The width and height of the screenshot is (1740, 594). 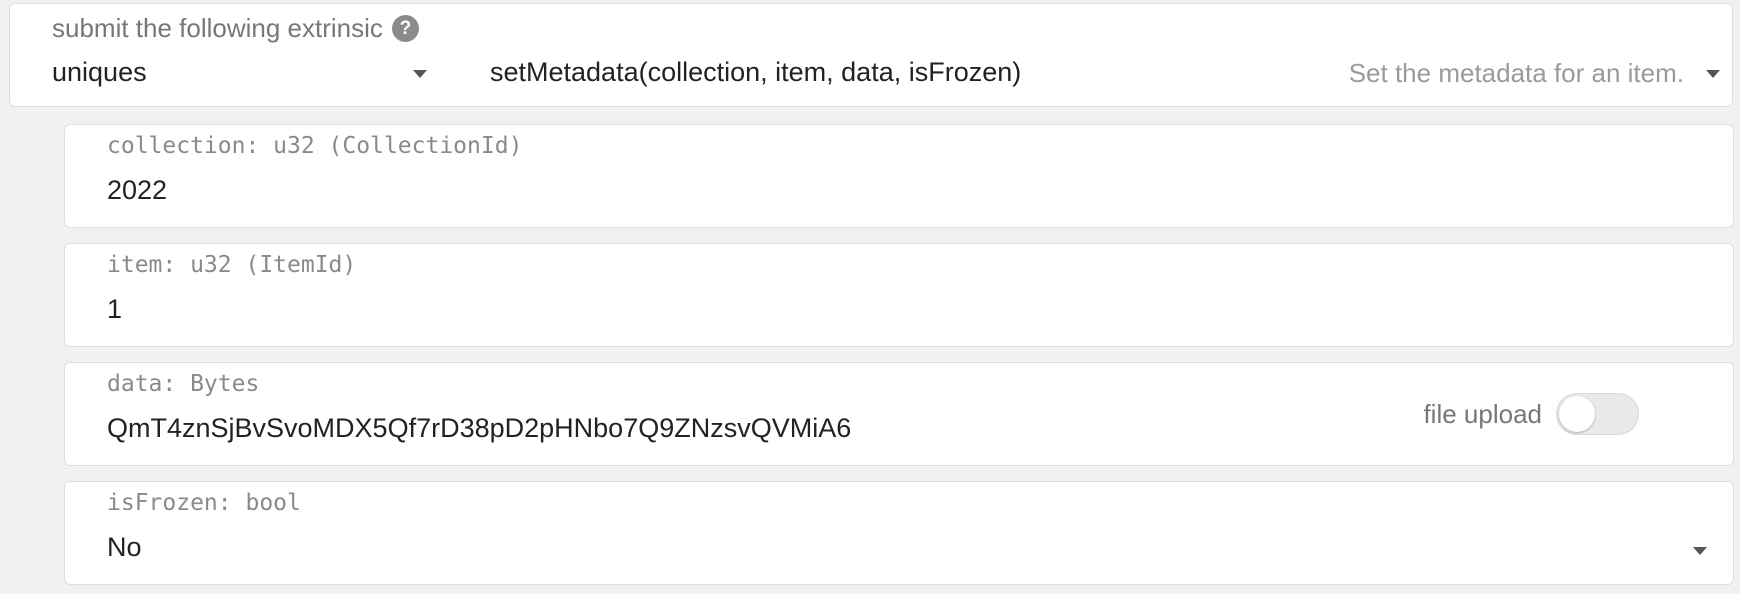 What do you see at coordinates (1482, 413) in the screenshot?
I see `file-upload-label: file upload` at bounding box center [1482, 413].